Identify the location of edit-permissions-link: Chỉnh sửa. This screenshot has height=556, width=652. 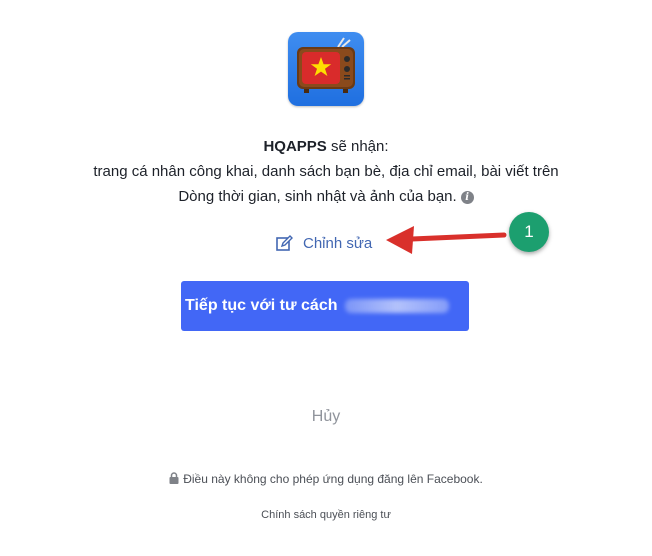
(324, 243).